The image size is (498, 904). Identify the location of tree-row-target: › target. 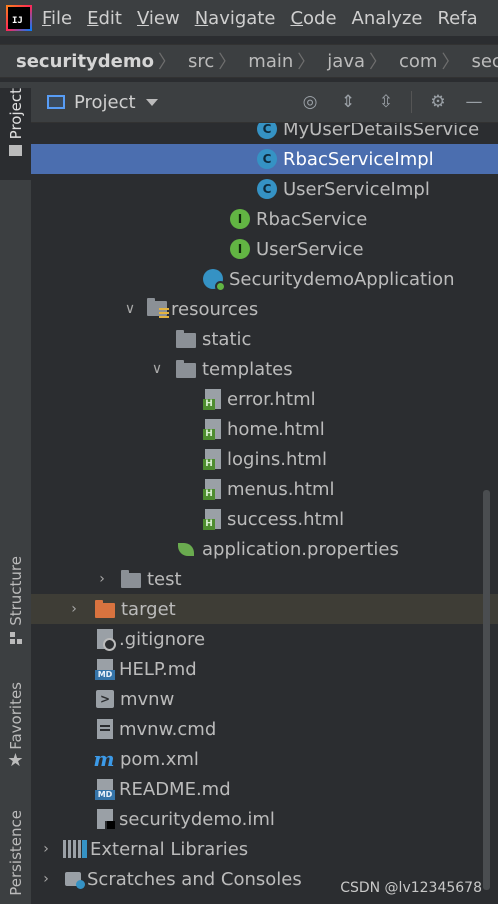
(264, 609).